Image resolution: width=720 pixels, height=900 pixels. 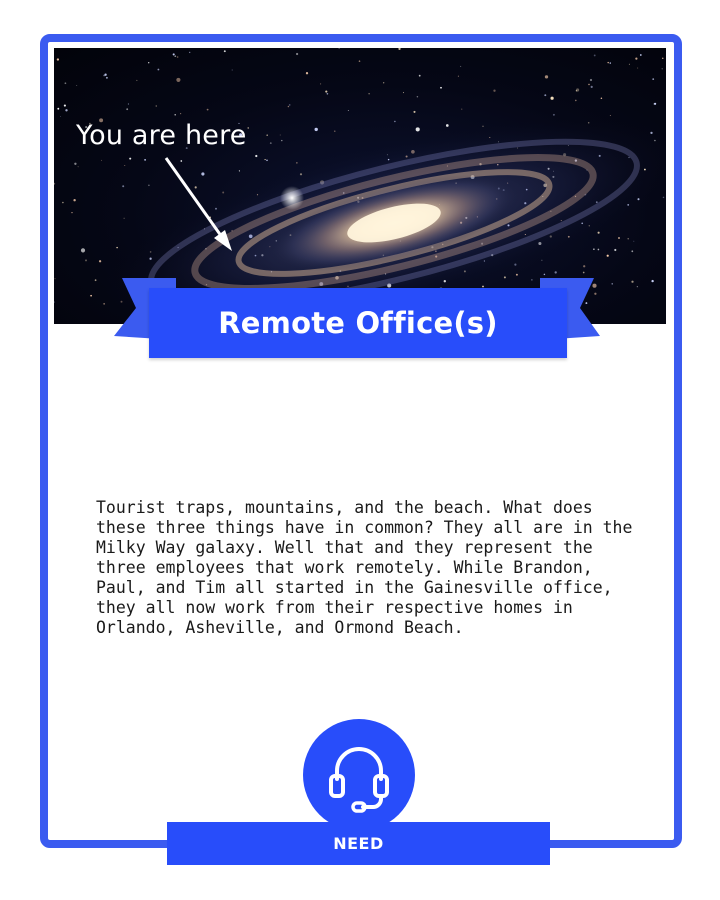 What do you see at coordinates (358, 323) in the screenshot?
I see `title-banner: Remote Office(s)` at bounding box center [358, 323].